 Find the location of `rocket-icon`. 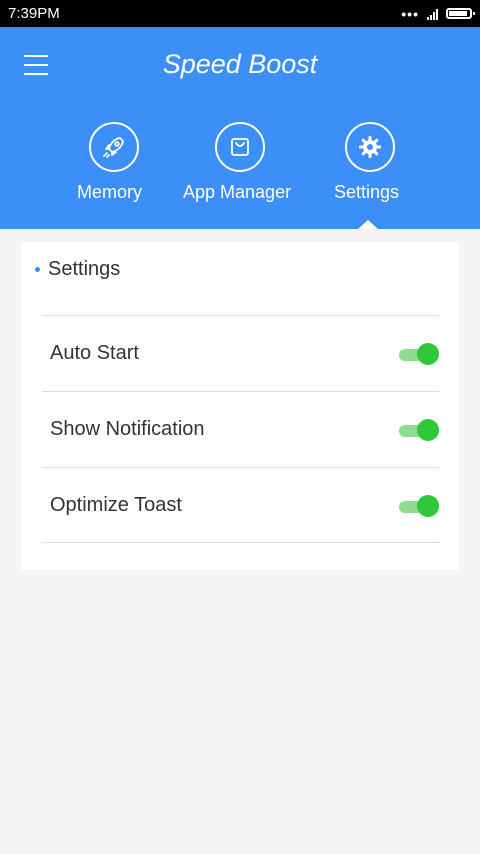

rocket-icon is located at coordinates (113, 147).